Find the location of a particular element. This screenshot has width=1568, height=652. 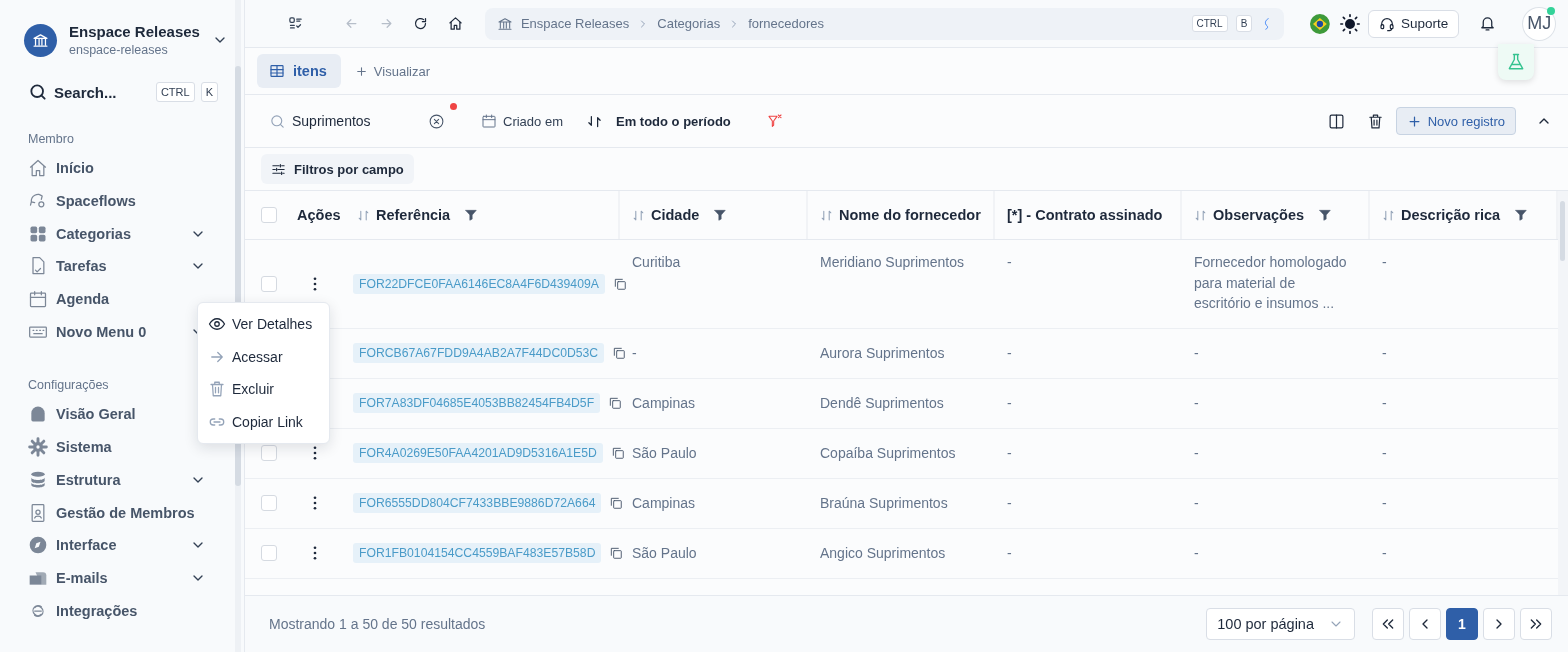

dome-icon is located at coordinates (38, 414).